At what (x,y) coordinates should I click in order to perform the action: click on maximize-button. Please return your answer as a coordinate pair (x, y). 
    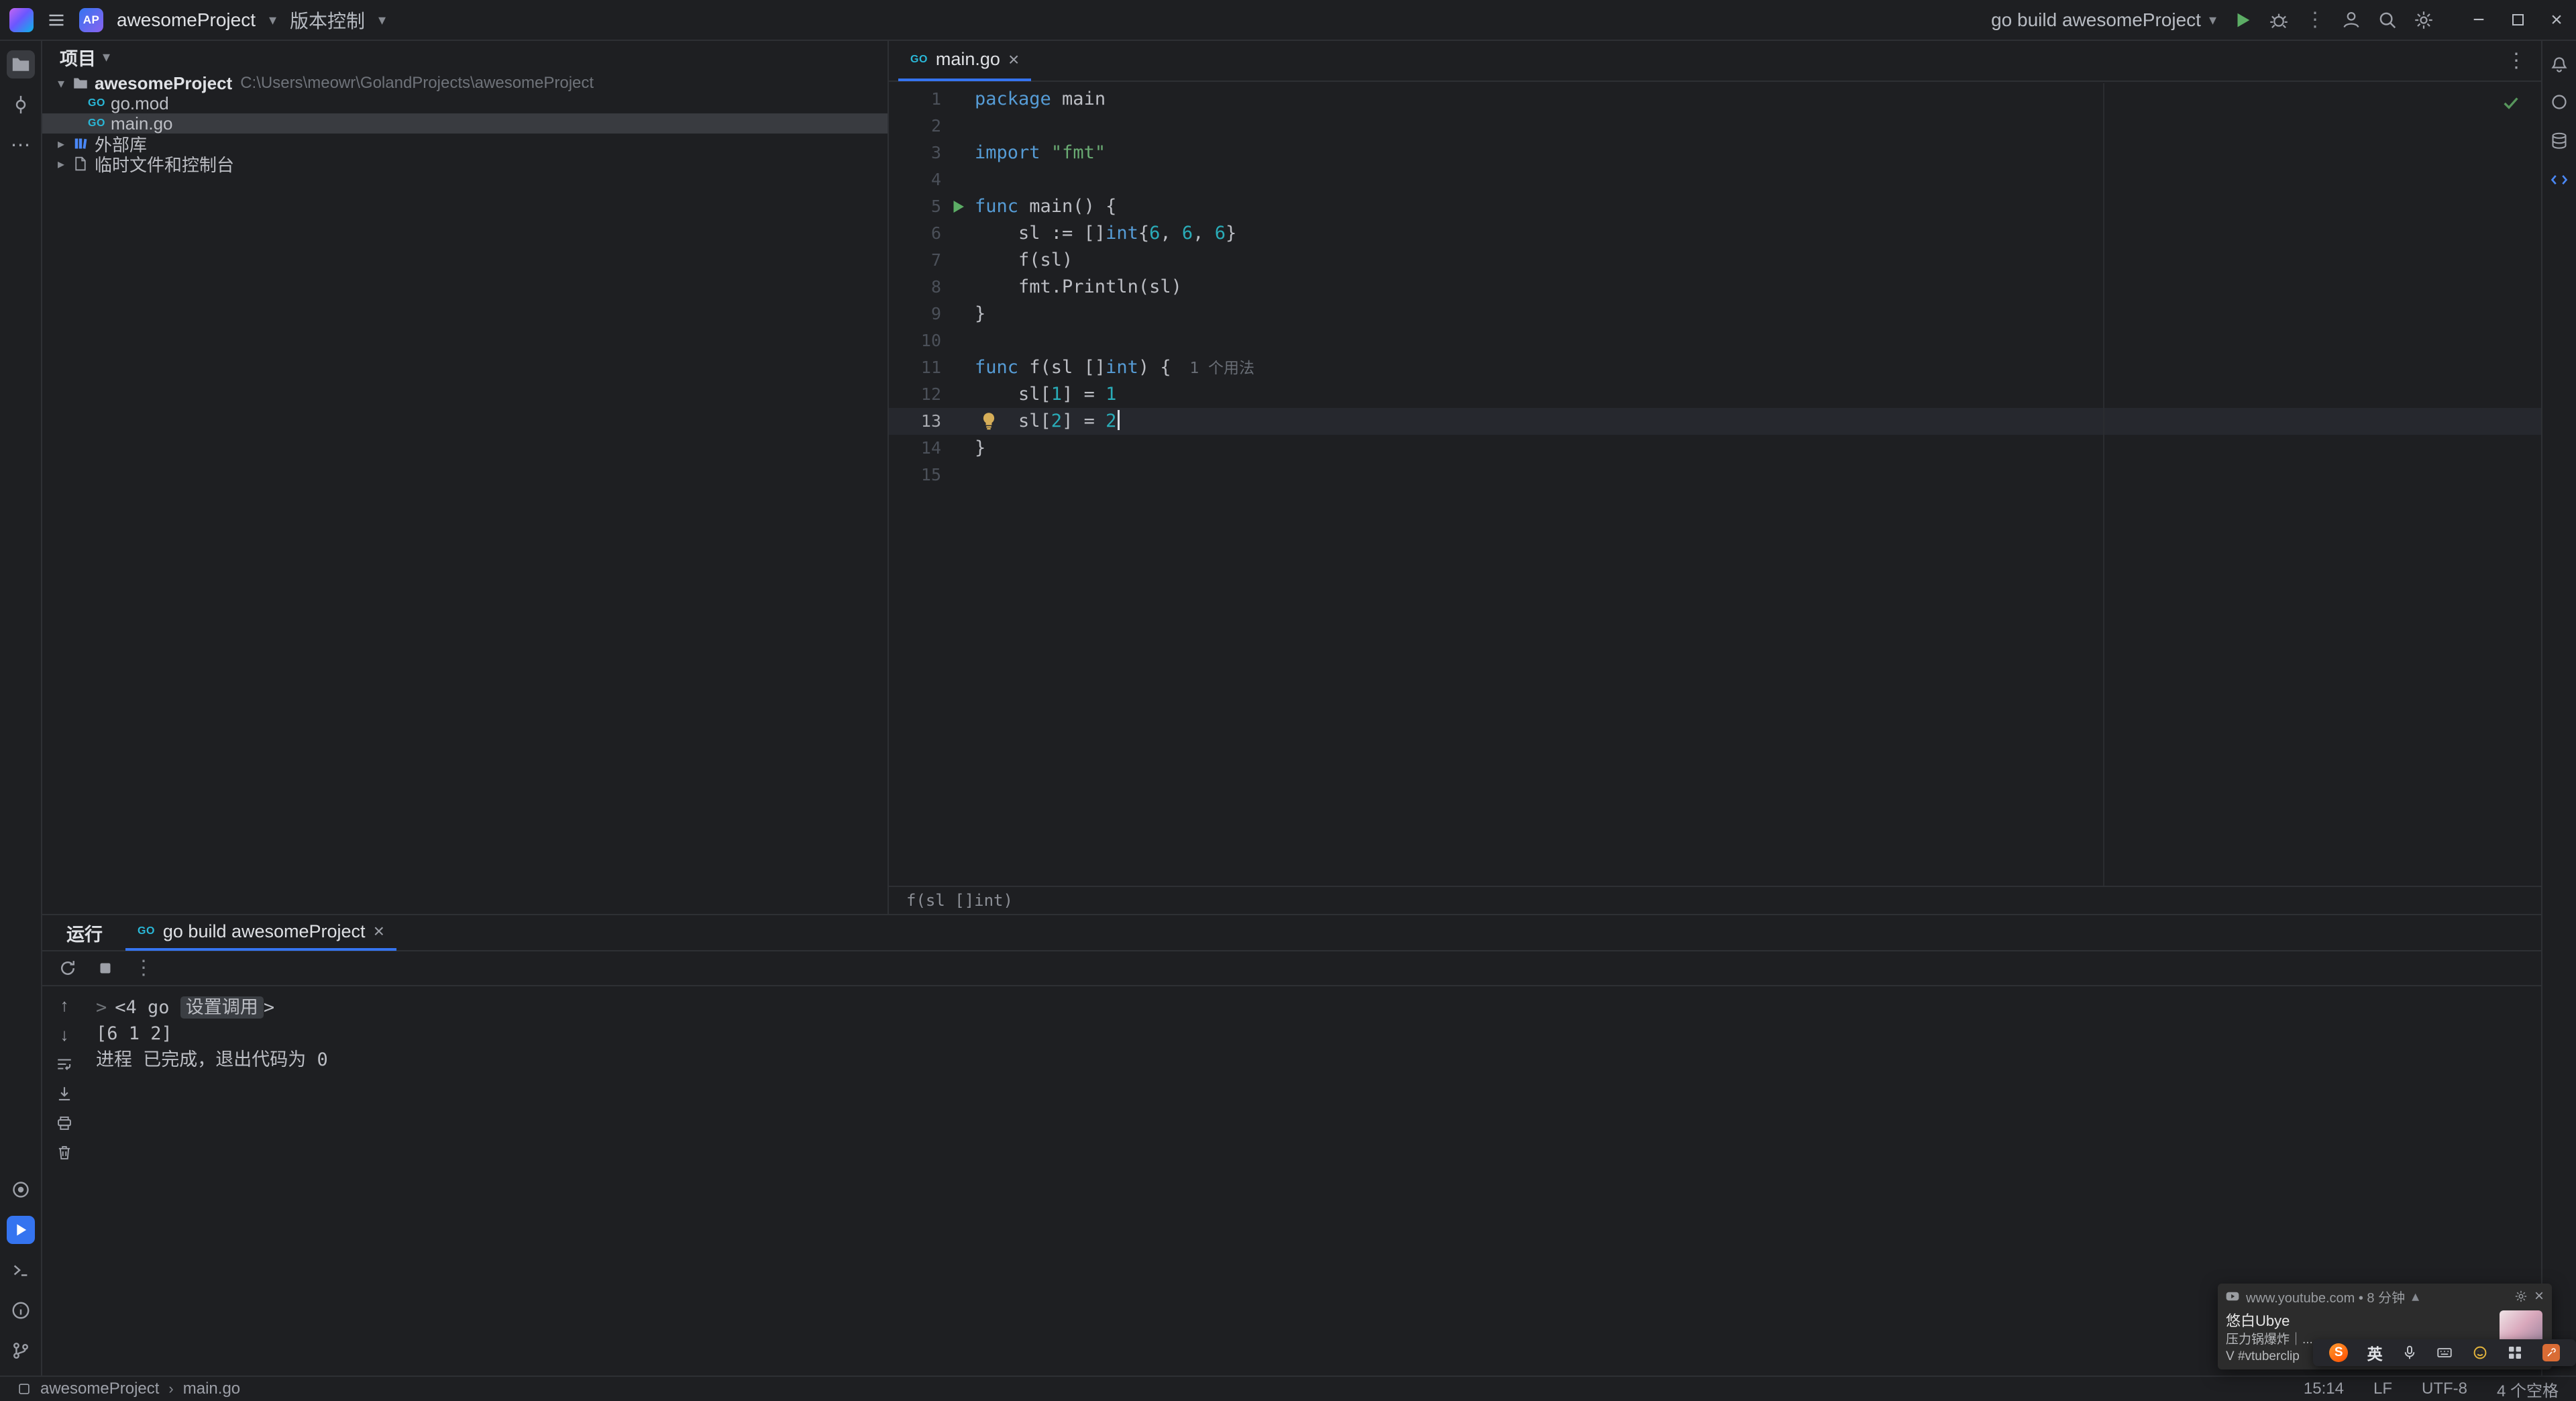
    Looking at the image, I should click on (2517, 20).